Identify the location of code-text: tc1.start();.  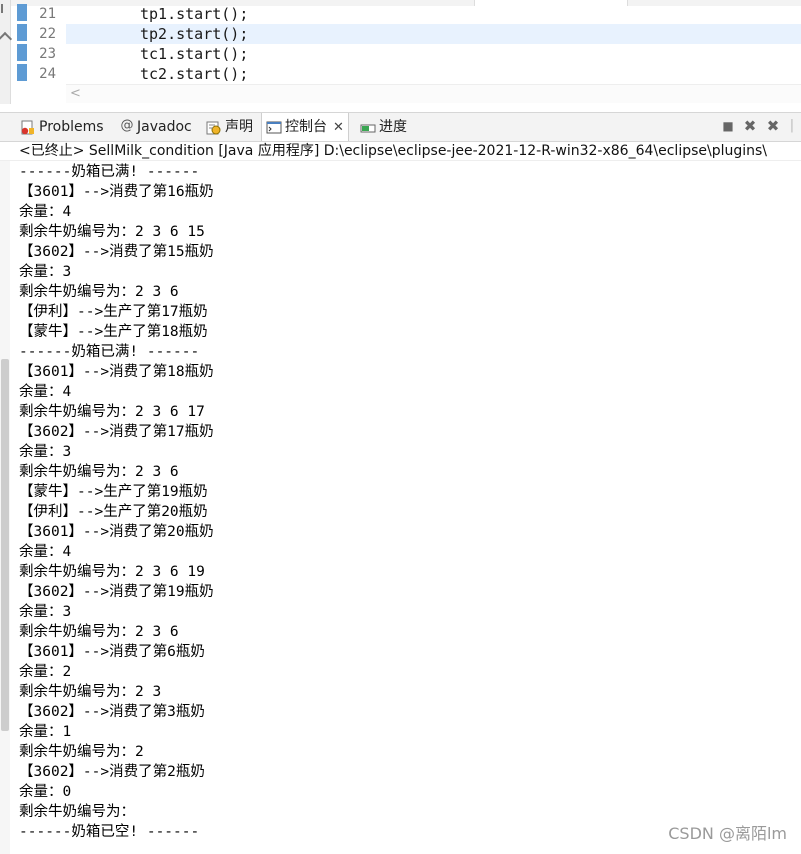
(194, 54).